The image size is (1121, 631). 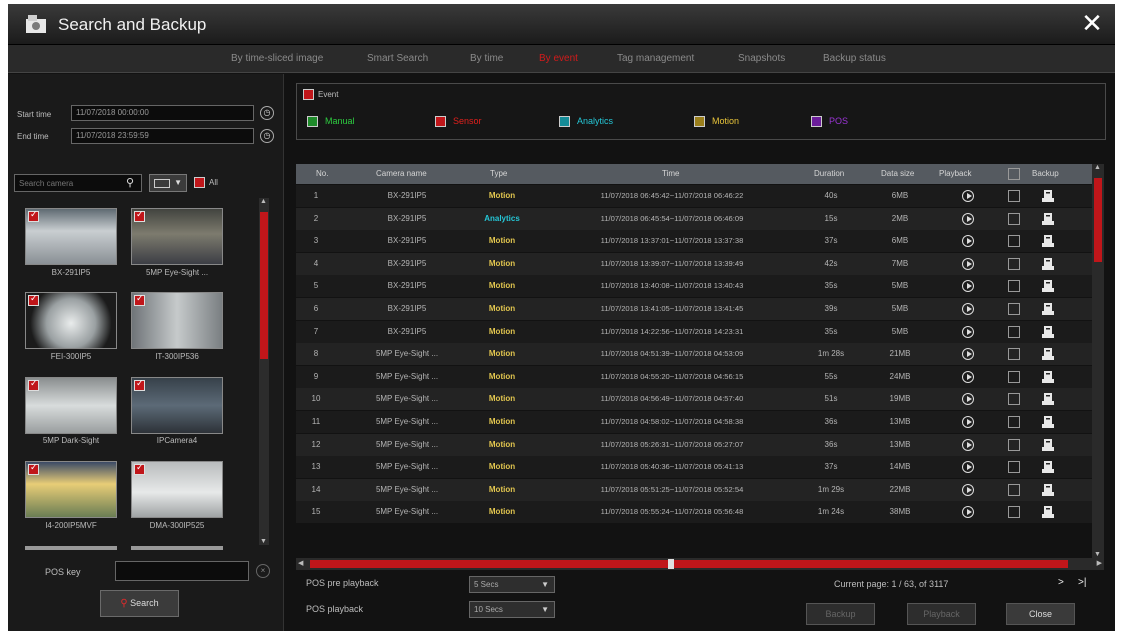 What do you see at coordinates (816, 121) in the screenshot?
I see `pos-checkbox` at bounding box center [816, 121].